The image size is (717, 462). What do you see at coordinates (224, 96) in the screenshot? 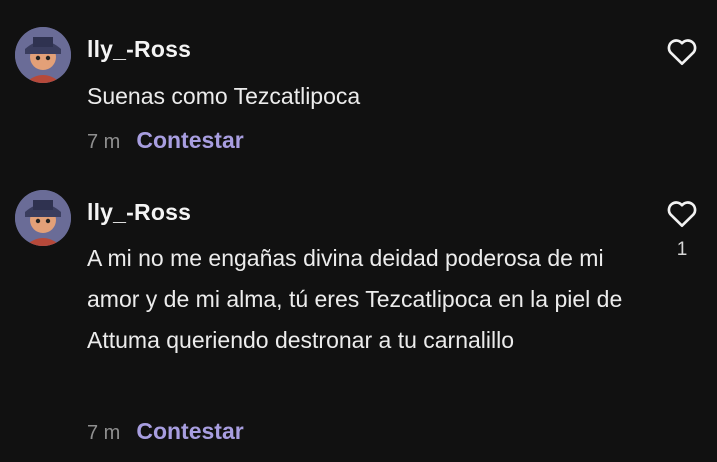
I see `comment-text: Suenas como Tezcatlipoca` at bounding box center [224, 96].